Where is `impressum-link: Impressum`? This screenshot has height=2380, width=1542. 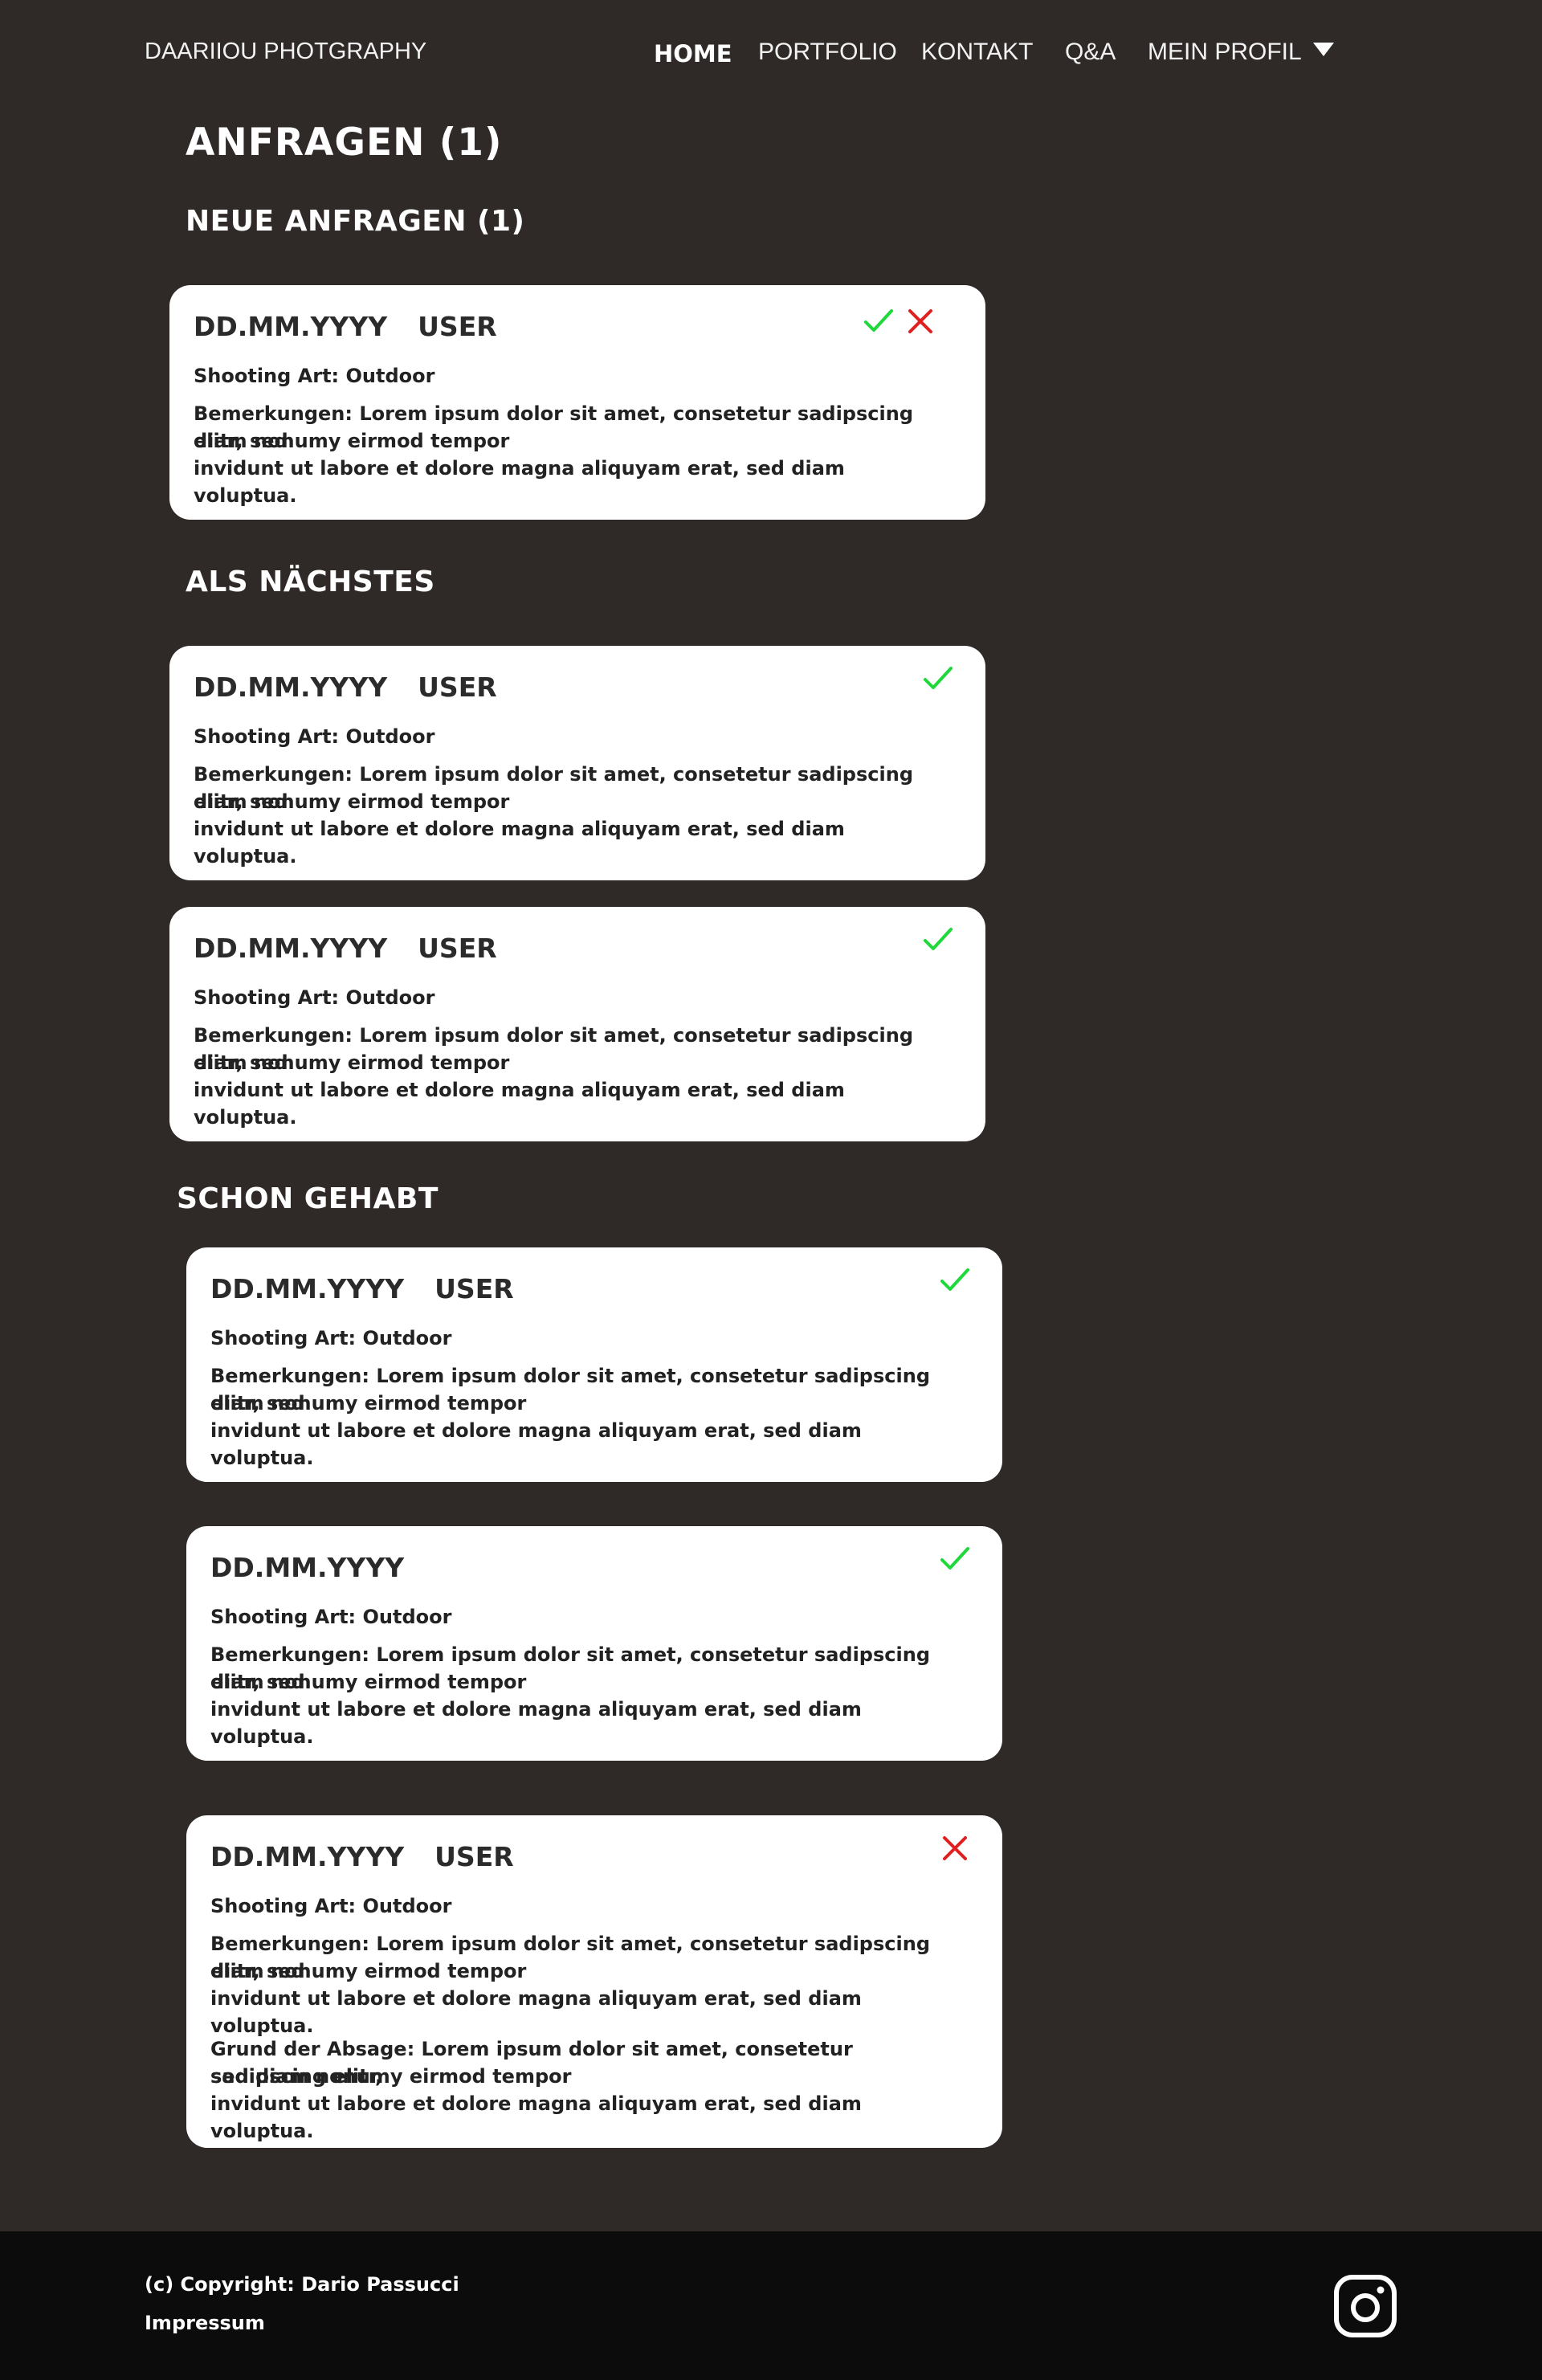 impressum-link: Impressum is located at coordinates (205, 2323).